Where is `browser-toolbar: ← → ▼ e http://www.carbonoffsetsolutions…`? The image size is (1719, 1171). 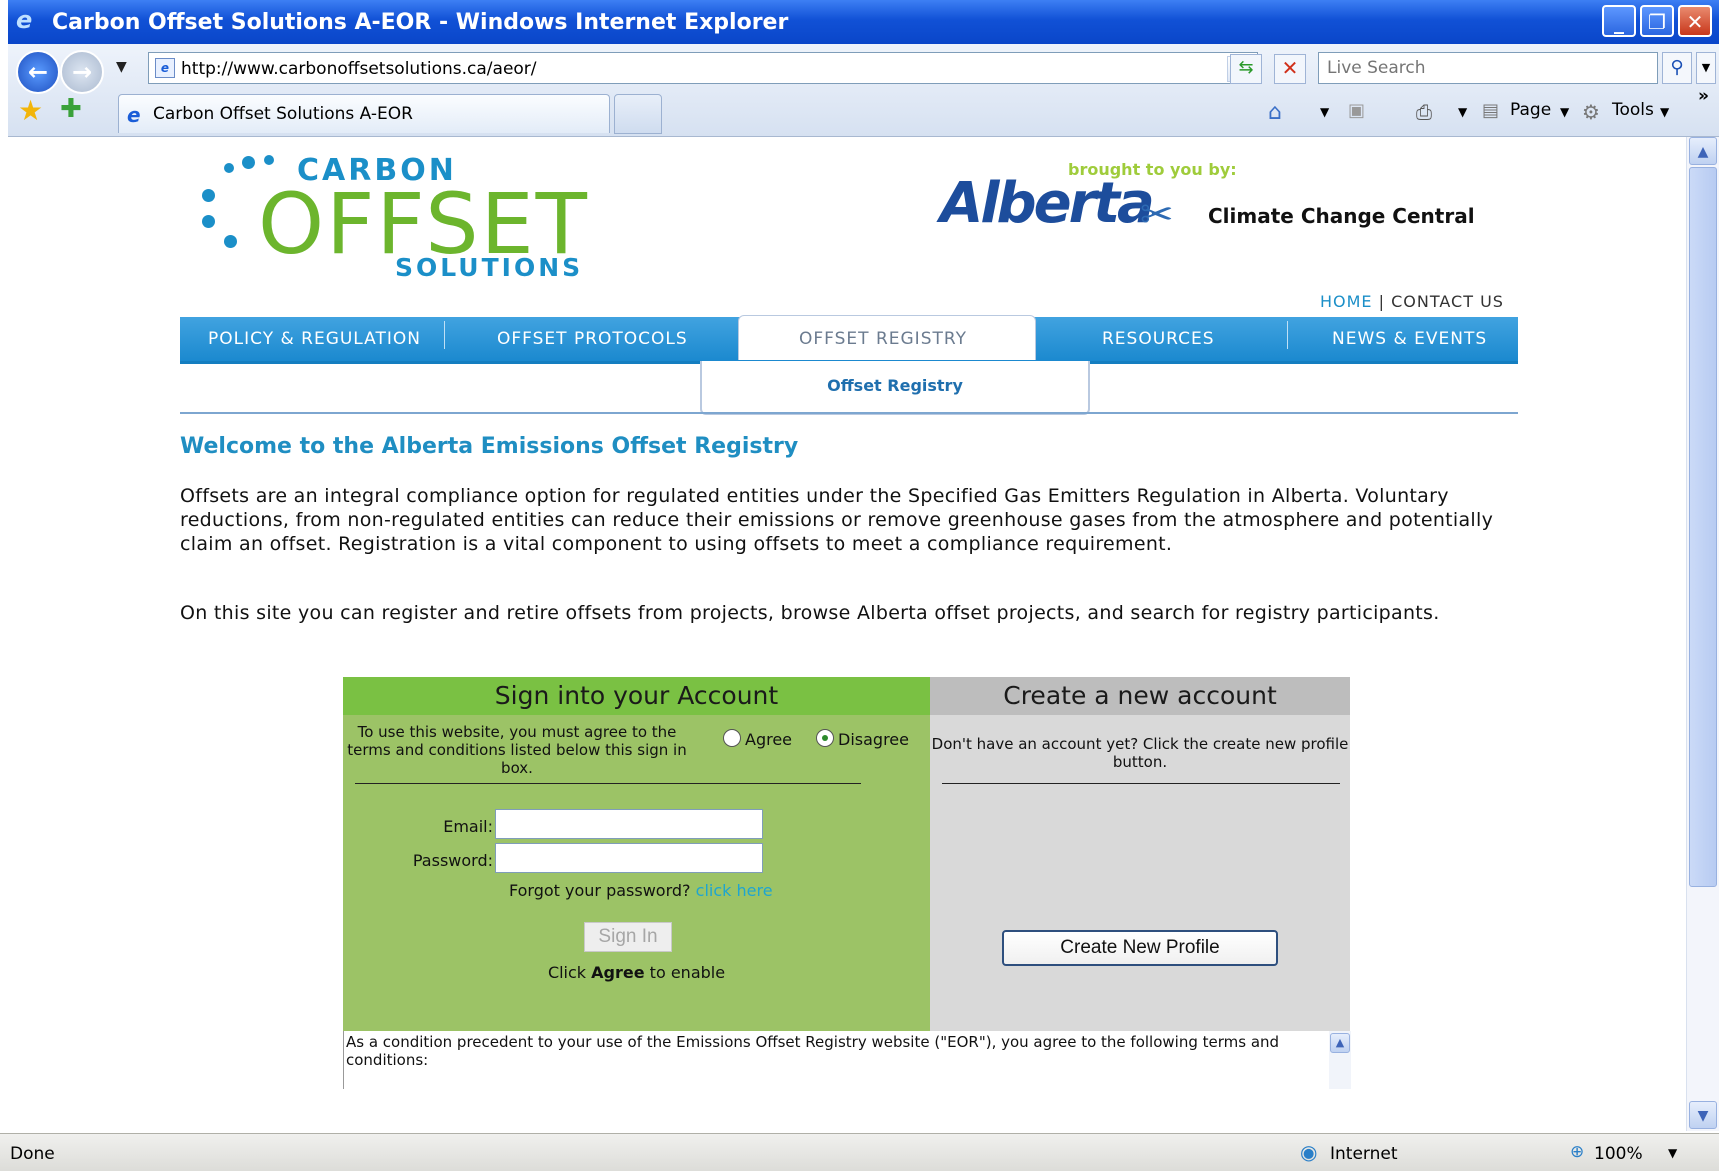
browser-toolbar: ← → ▼ e http://www.carbonoffsetsolutions… is located at coordinates (863, 90).